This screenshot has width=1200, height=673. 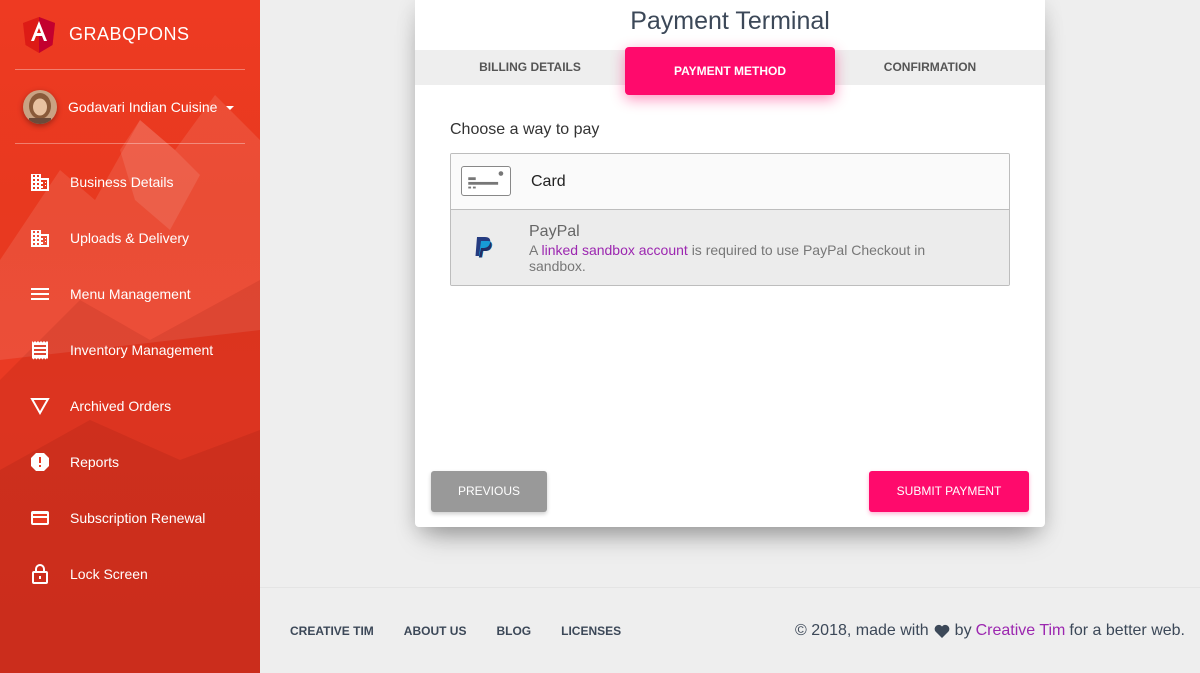 What do you see at coordinates (130, 462) in the screenshot?
I see `sidebar-item-reports: Reports` at bounding box center [130, 462].